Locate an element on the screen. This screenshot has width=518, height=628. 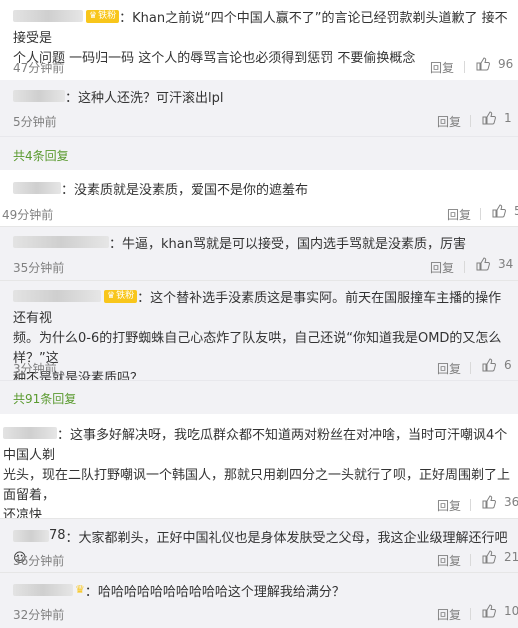
like-count: 1 is located at coordinates (508, 118).